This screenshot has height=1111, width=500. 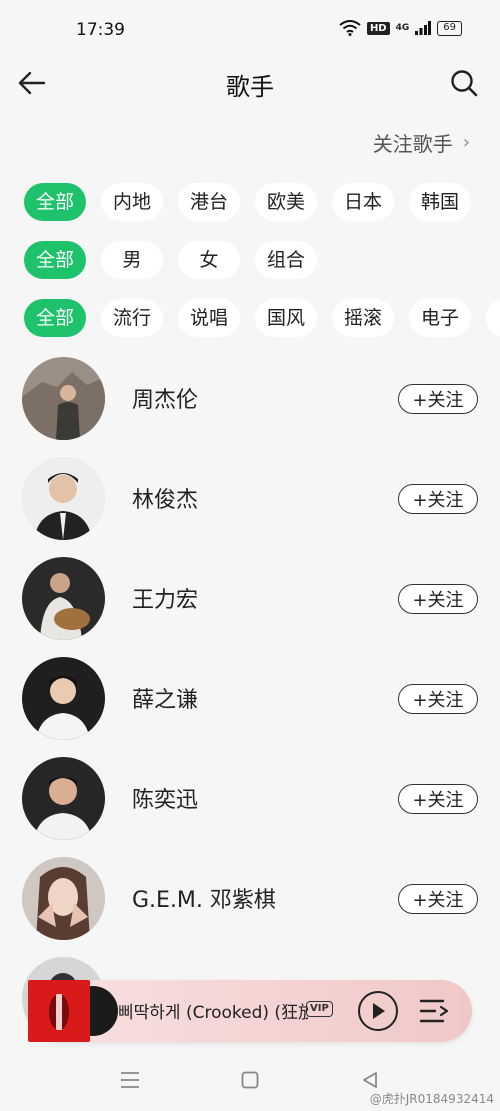 I want to click on singer-row: 薛之谦 +关注, so click(x=250, y=706).